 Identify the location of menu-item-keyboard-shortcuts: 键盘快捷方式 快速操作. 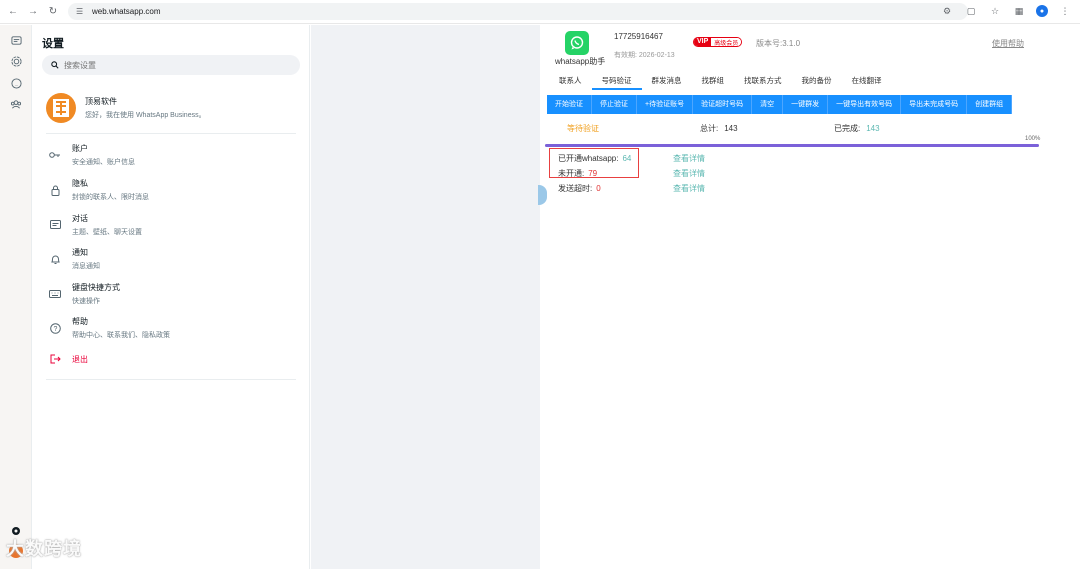
(171, 294).